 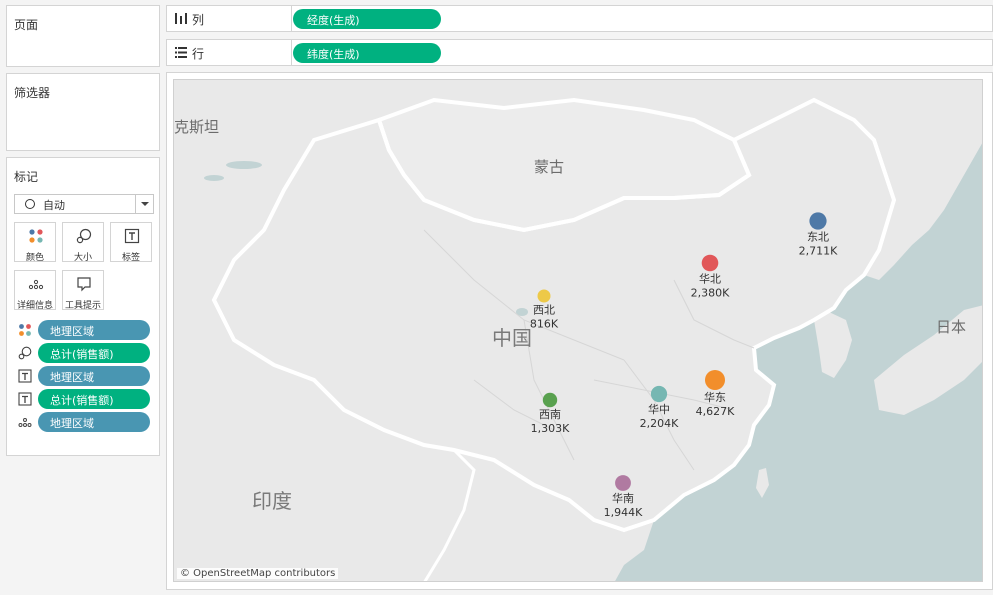 I want to click on text-label-icon, so click(x=132, y=236).